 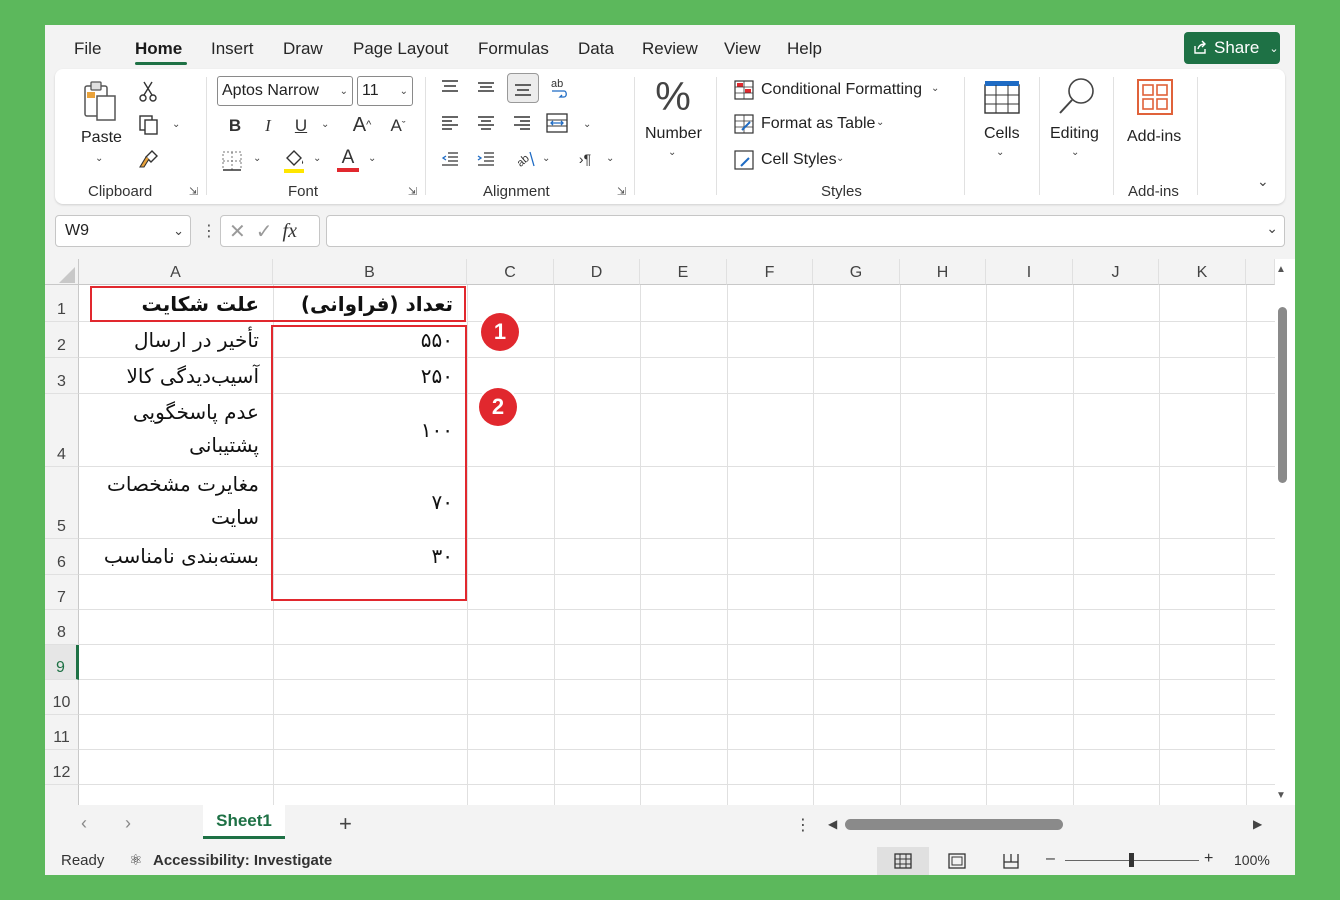 I want to click on column-header-a: A, so click(x=176, y=272).